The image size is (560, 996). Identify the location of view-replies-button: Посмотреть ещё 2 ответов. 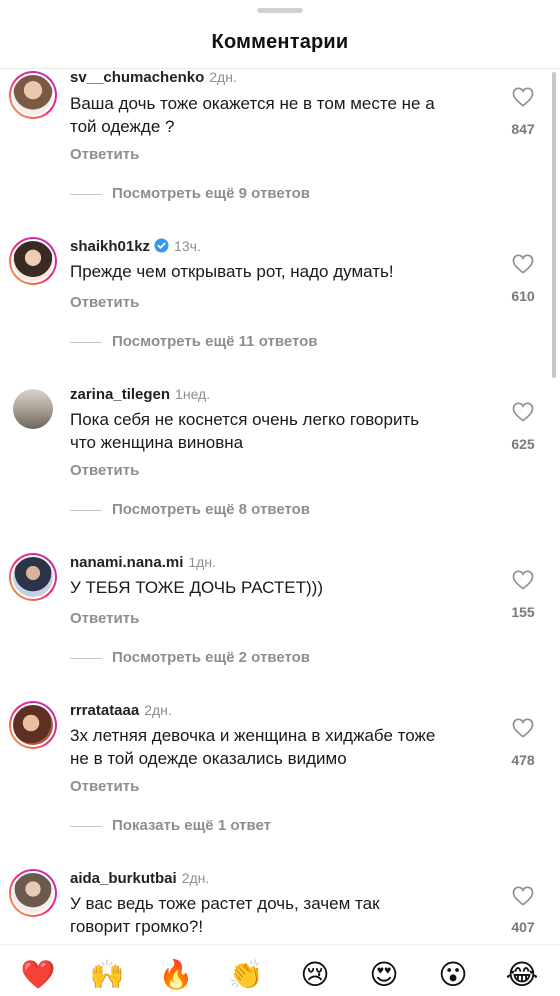
(190, 657).